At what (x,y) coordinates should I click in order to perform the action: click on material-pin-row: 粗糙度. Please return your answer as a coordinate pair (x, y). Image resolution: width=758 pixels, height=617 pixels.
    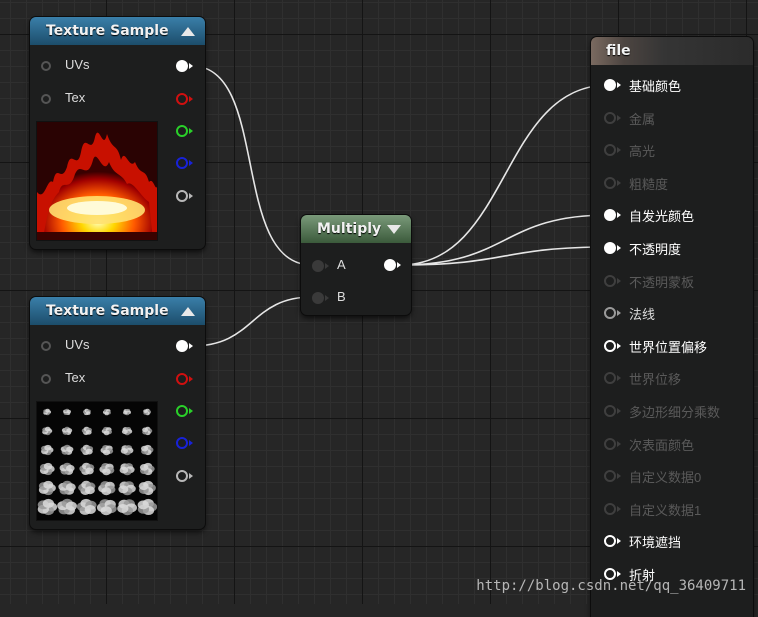
    Looking at the image, I should click on (672, 183).